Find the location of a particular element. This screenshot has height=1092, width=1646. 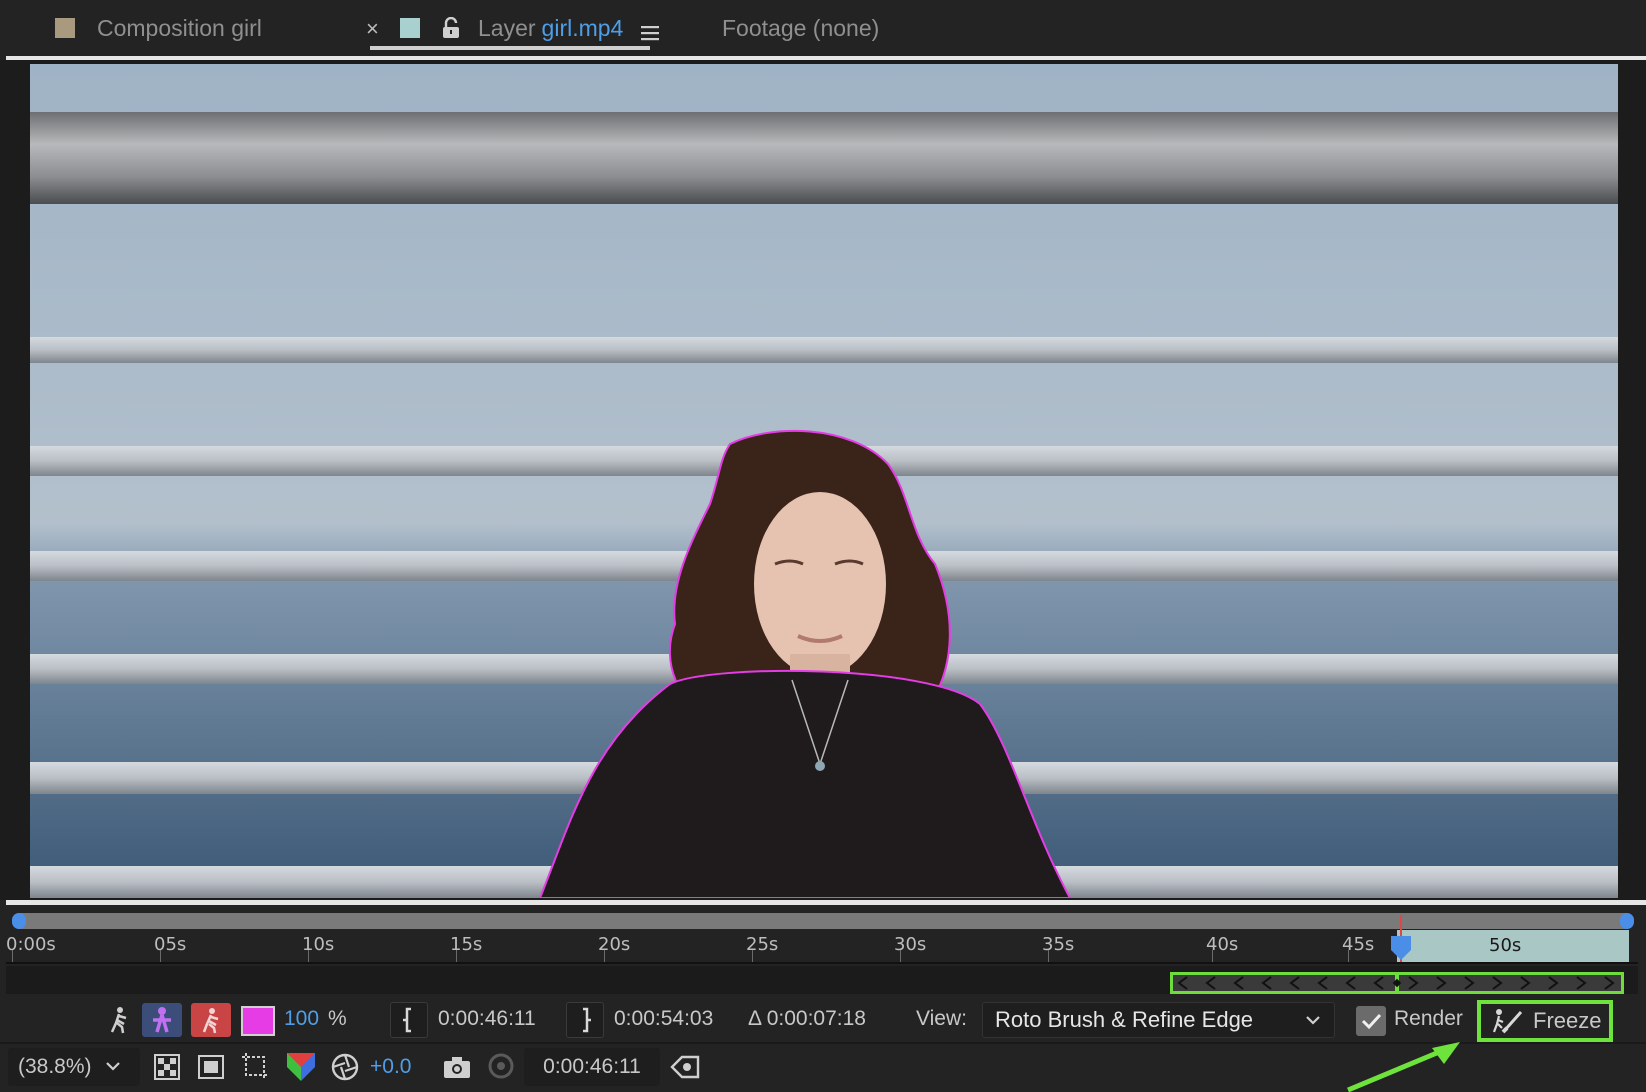

in-point-time: 0:00:46:11 is located at coordinates (487, 1019).